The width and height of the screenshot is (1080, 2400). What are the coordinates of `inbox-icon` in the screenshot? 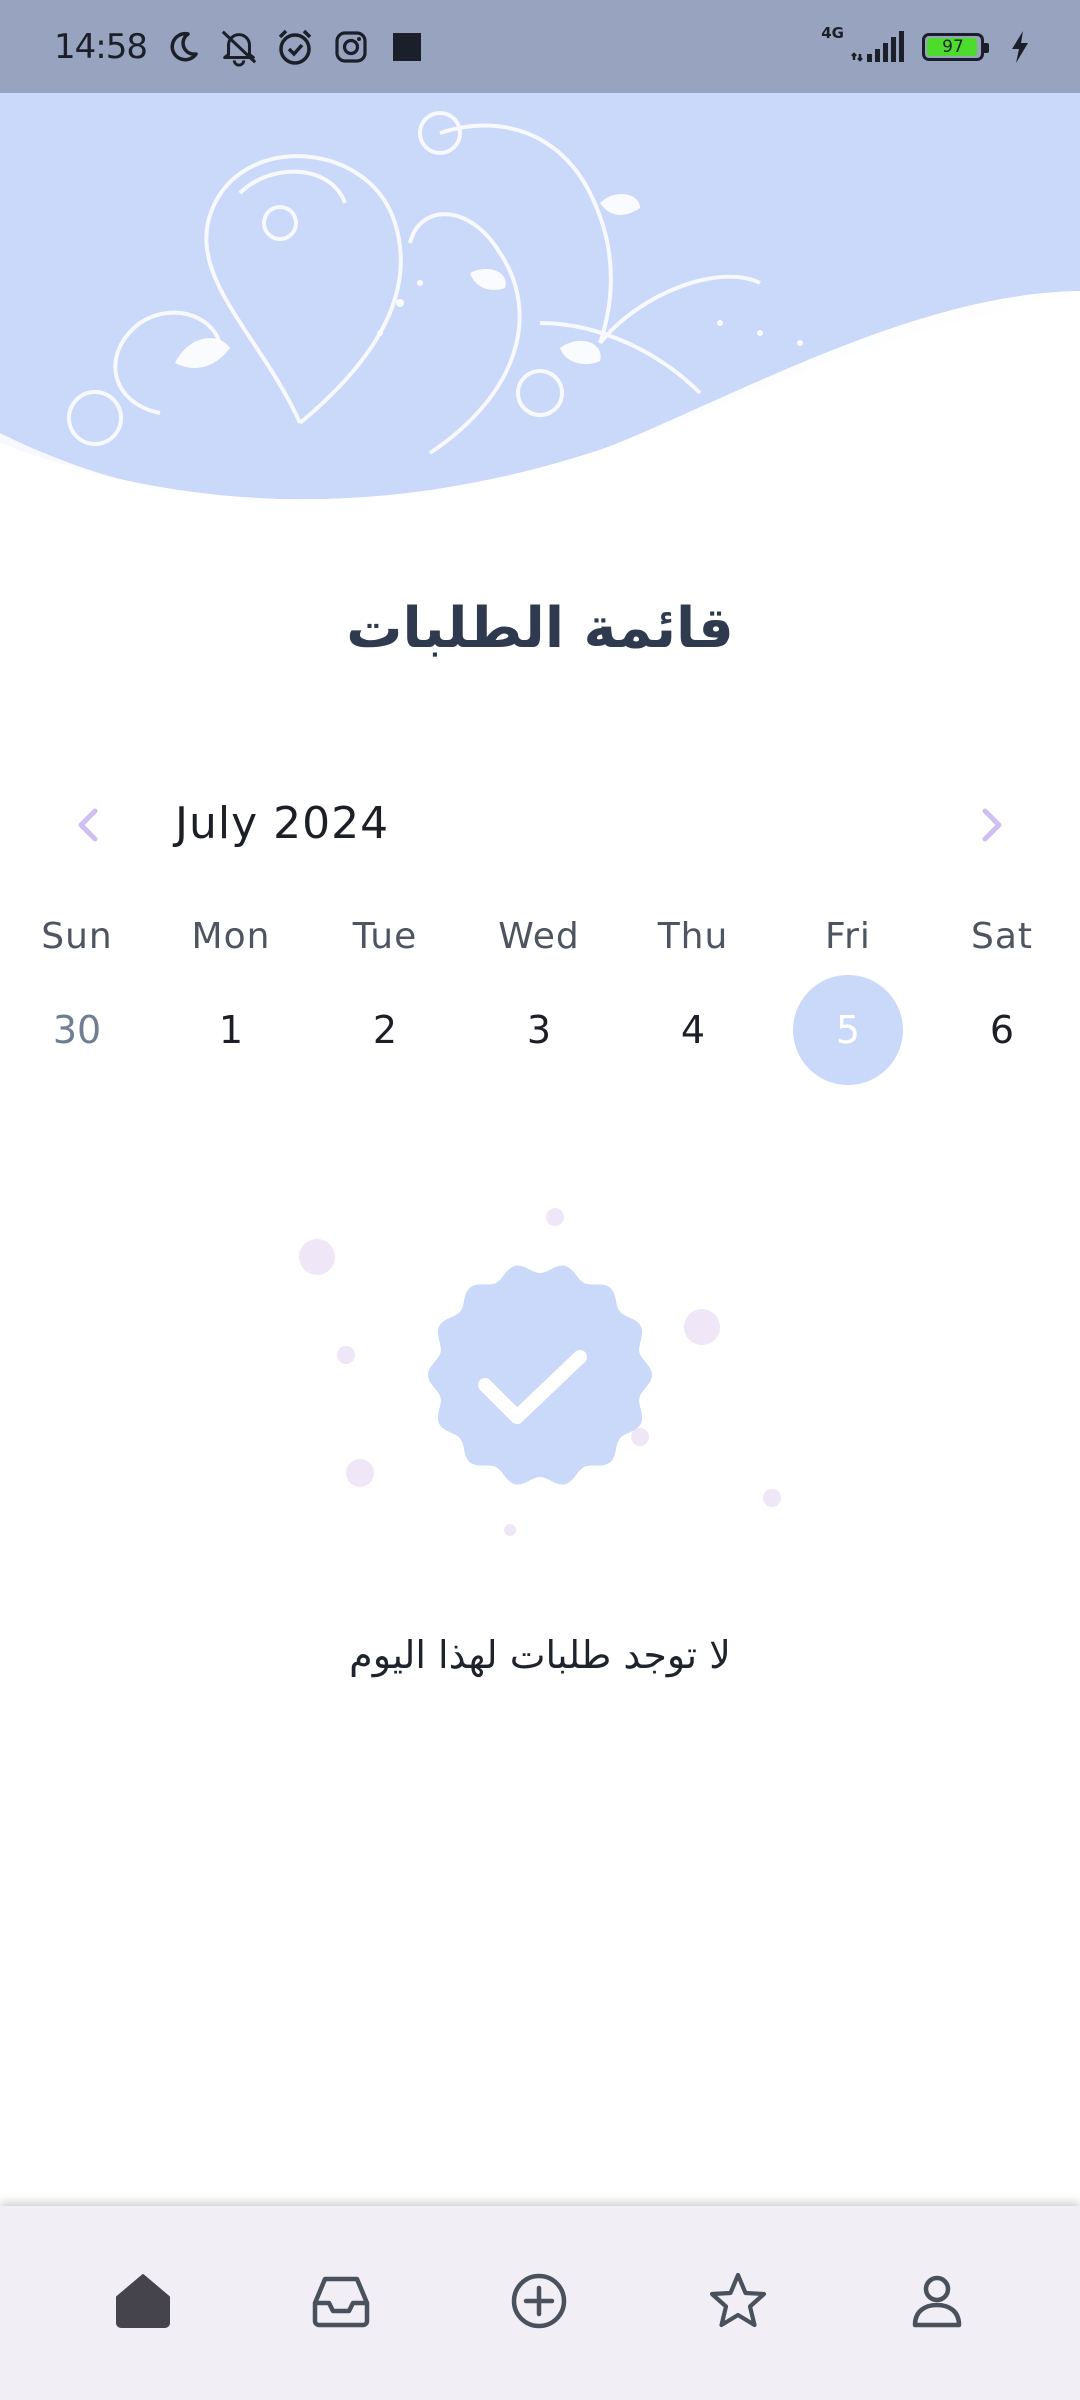 It's located at (341, 2302).